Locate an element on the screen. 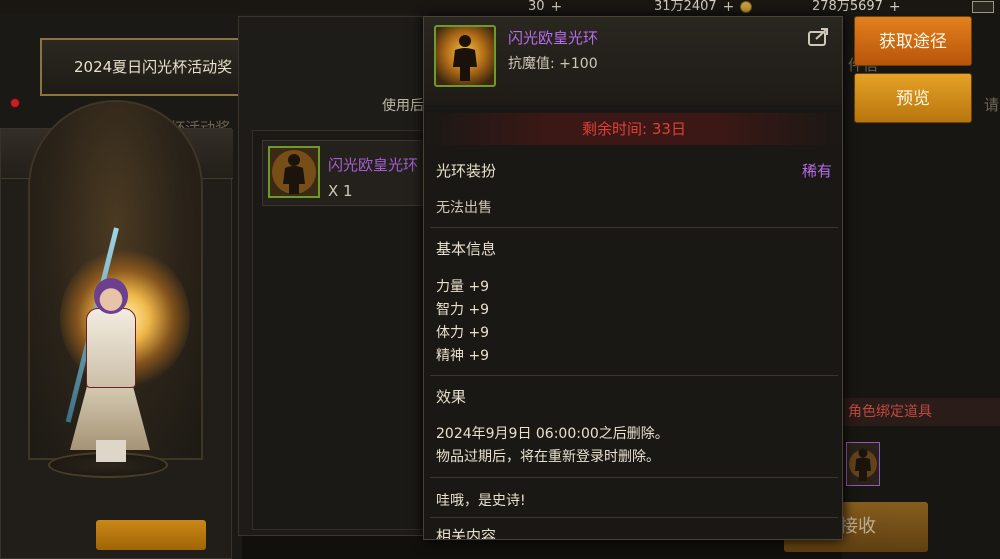  use-label: 使用后 is located at coordinates (403, 106).